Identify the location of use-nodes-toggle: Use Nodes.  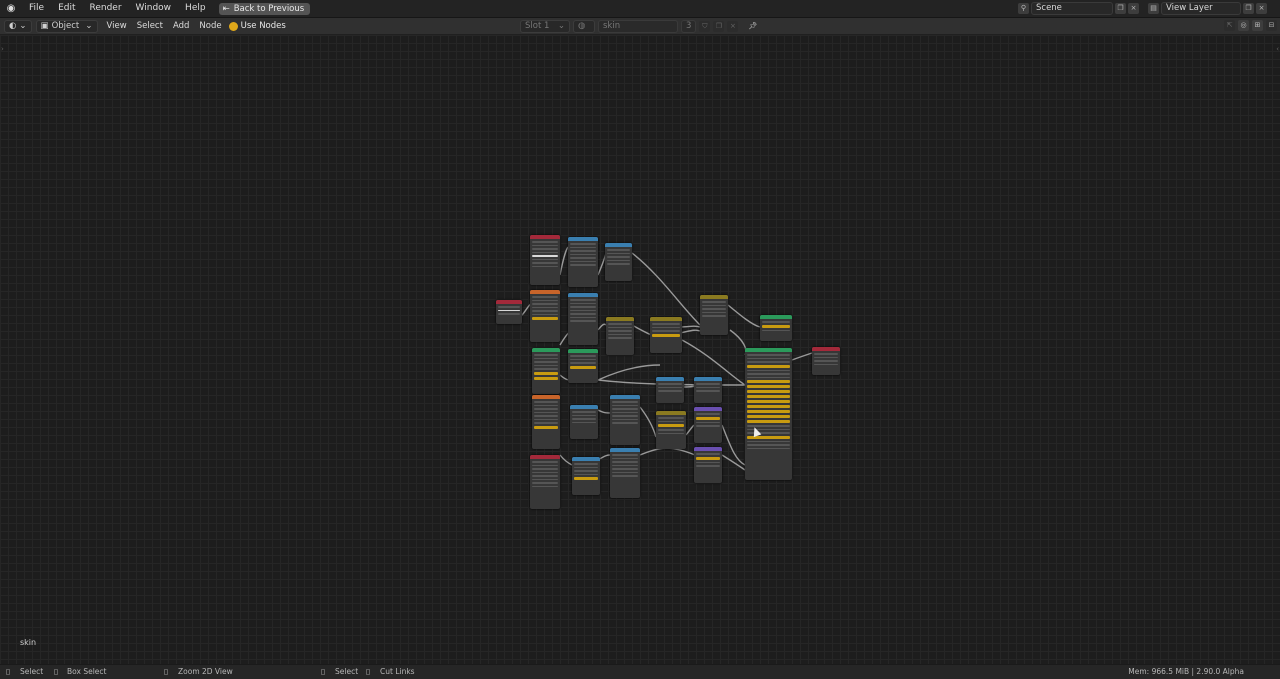
(257, 26).